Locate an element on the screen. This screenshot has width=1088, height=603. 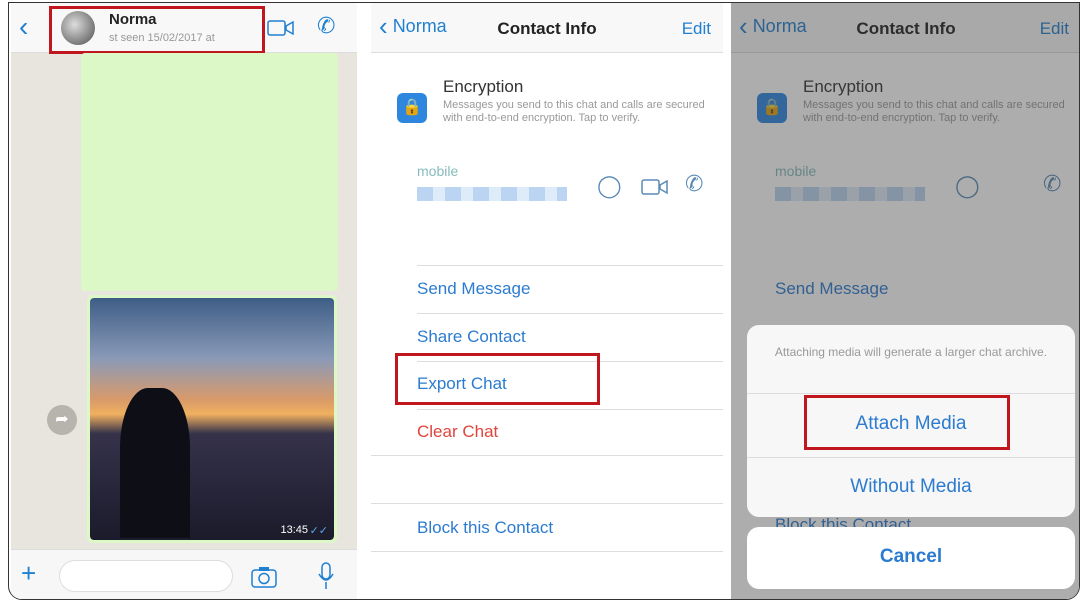
forward-icon: ➦ is located at coordinates (62, 420).